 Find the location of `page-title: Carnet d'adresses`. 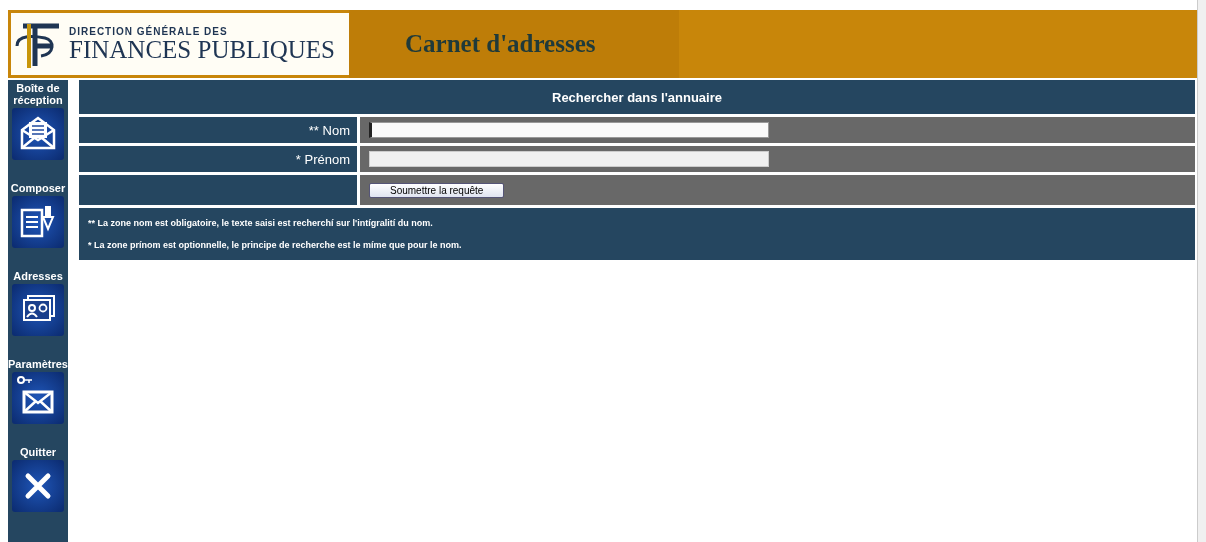

page-title: Carnet d'adresses is located at coordinates (514, 44).